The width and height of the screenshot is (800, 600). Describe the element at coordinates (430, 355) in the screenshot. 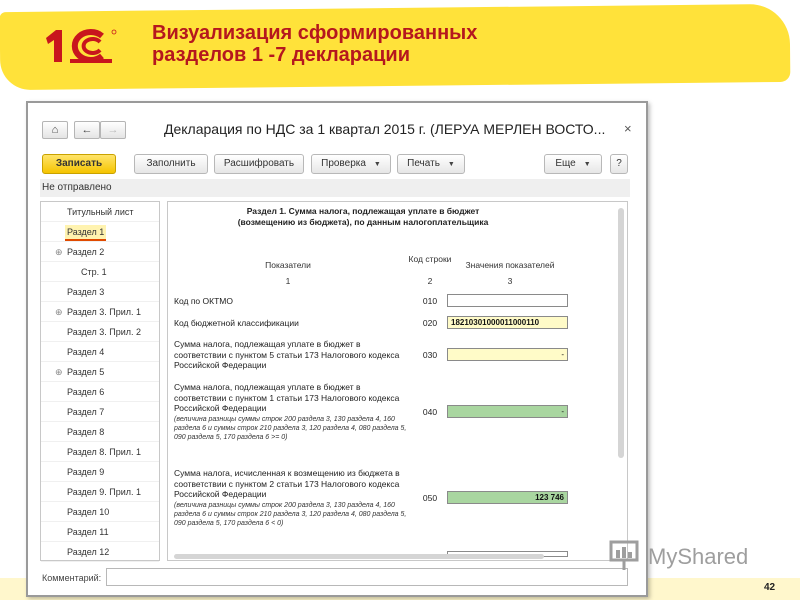

I see `row-code-030: 030` at that location.